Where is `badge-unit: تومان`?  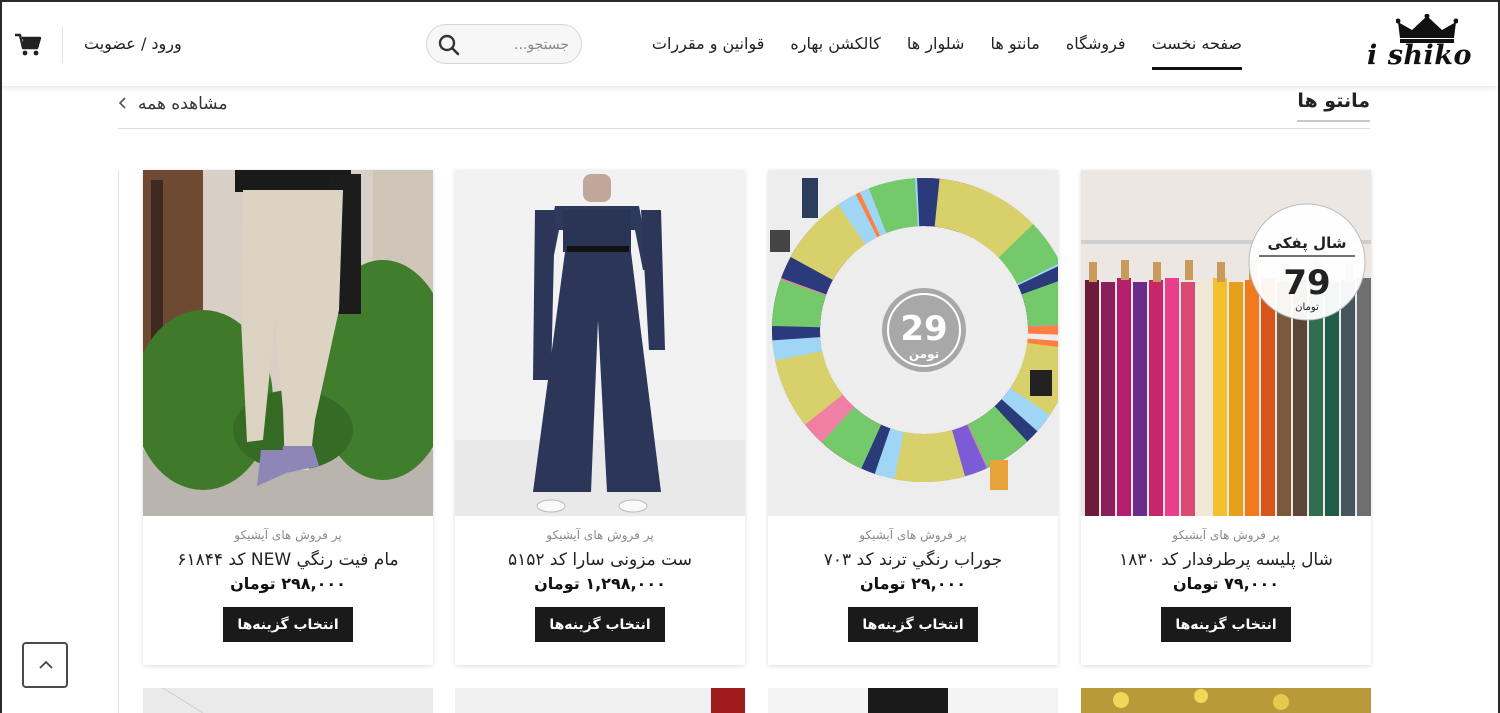
badge-unit: تومان is located at coordinates (1307, 307).